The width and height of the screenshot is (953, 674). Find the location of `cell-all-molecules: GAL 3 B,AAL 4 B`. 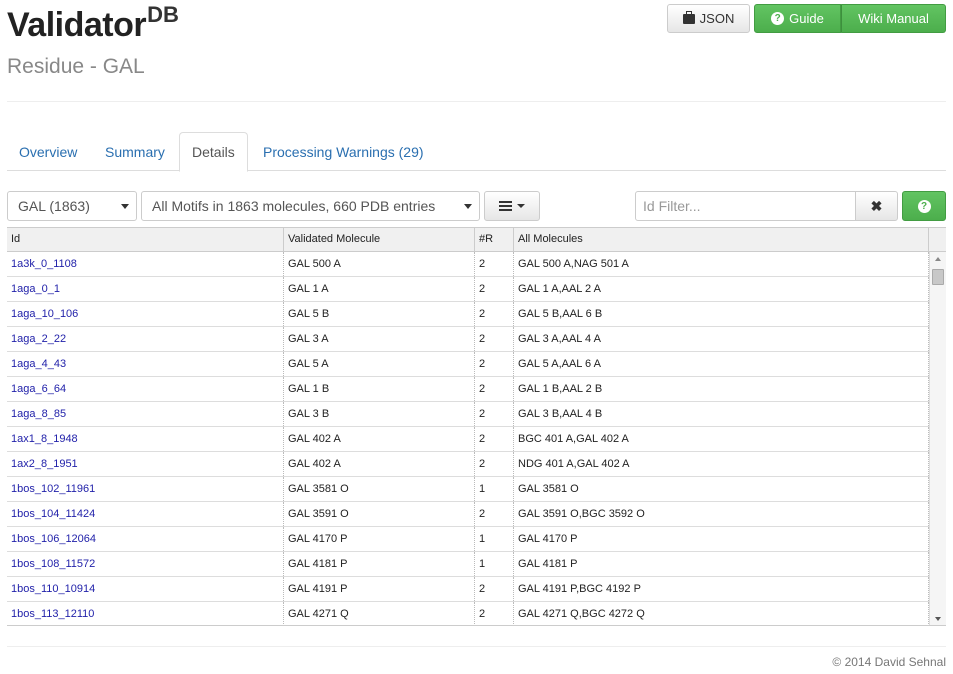

cell-all-molecules: GAL 3 B,AAL 4 B is located at coordinates (721, 414).